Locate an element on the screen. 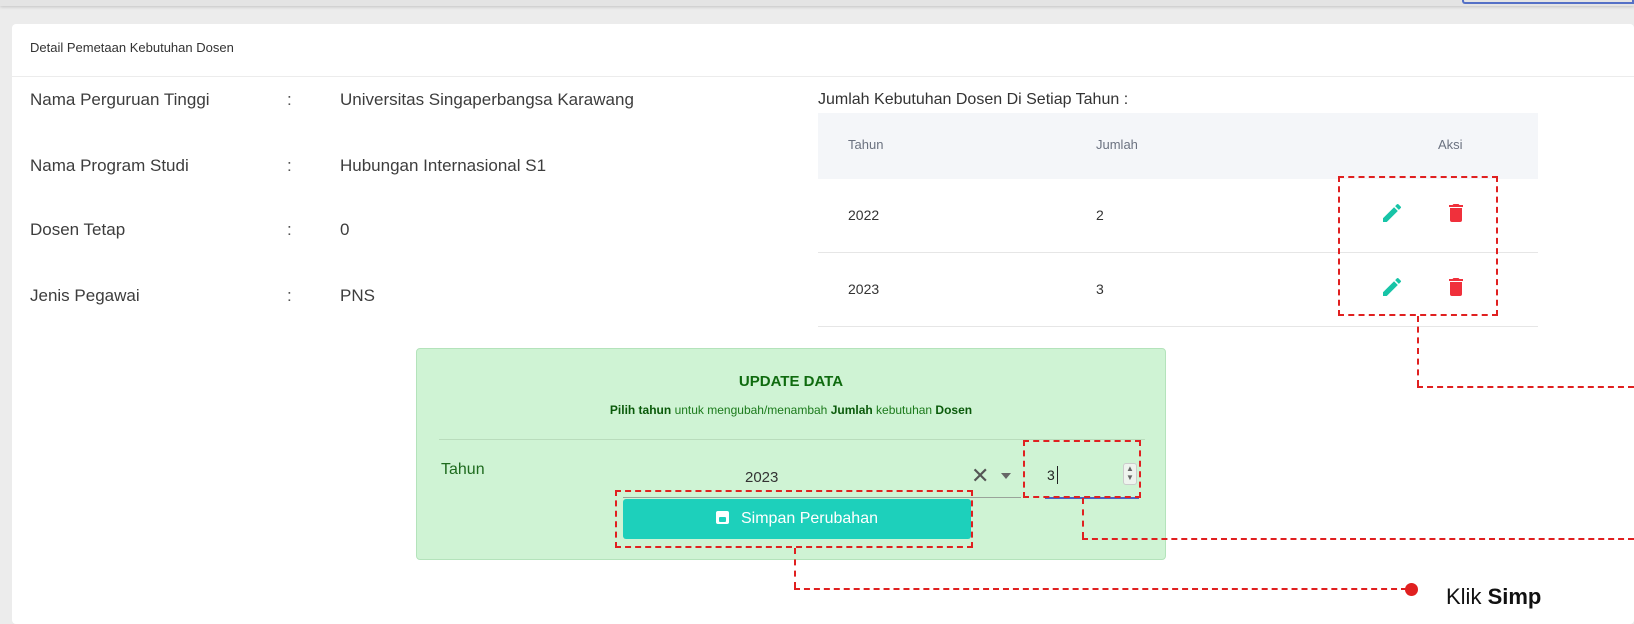 The height and width of the screenshot is (624, 1634). top-bar is located at coordinates (817, 3).